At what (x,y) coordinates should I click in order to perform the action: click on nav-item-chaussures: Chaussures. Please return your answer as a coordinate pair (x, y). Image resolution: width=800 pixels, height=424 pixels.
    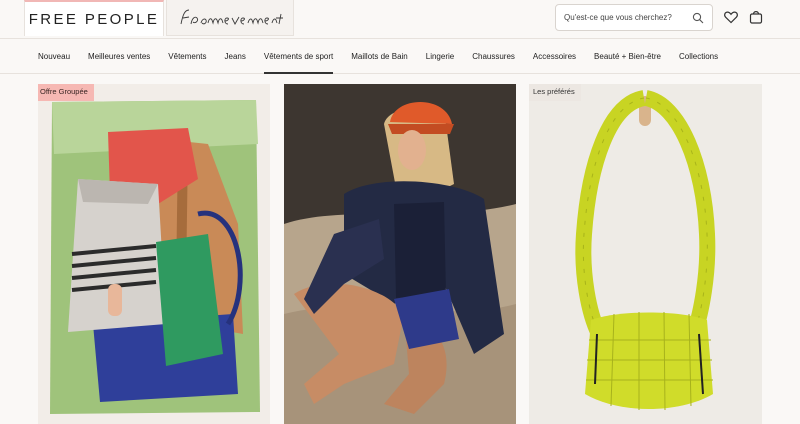
    Looking at the image, I should click on (493, 56).